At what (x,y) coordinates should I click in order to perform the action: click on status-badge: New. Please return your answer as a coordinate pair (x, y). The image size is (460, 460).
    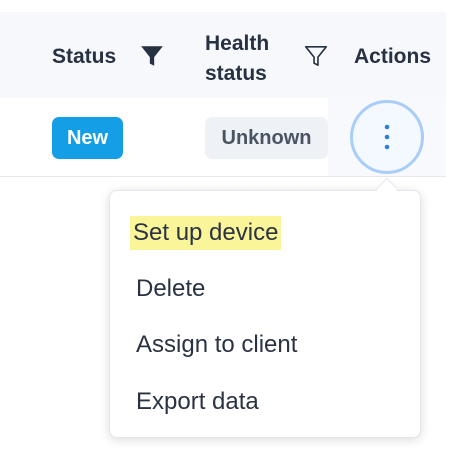
    Looking at the image, I should click on (87, 138).